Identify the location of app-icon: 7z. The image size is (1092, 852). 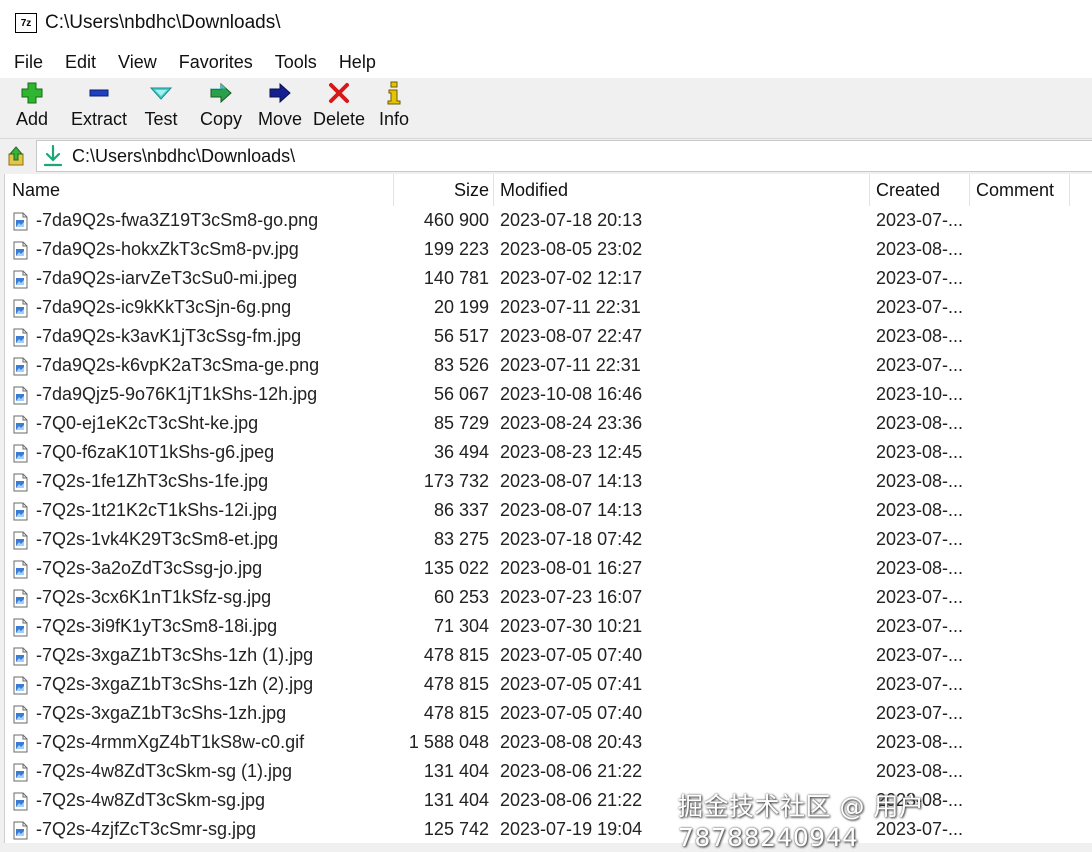
(26, 23).